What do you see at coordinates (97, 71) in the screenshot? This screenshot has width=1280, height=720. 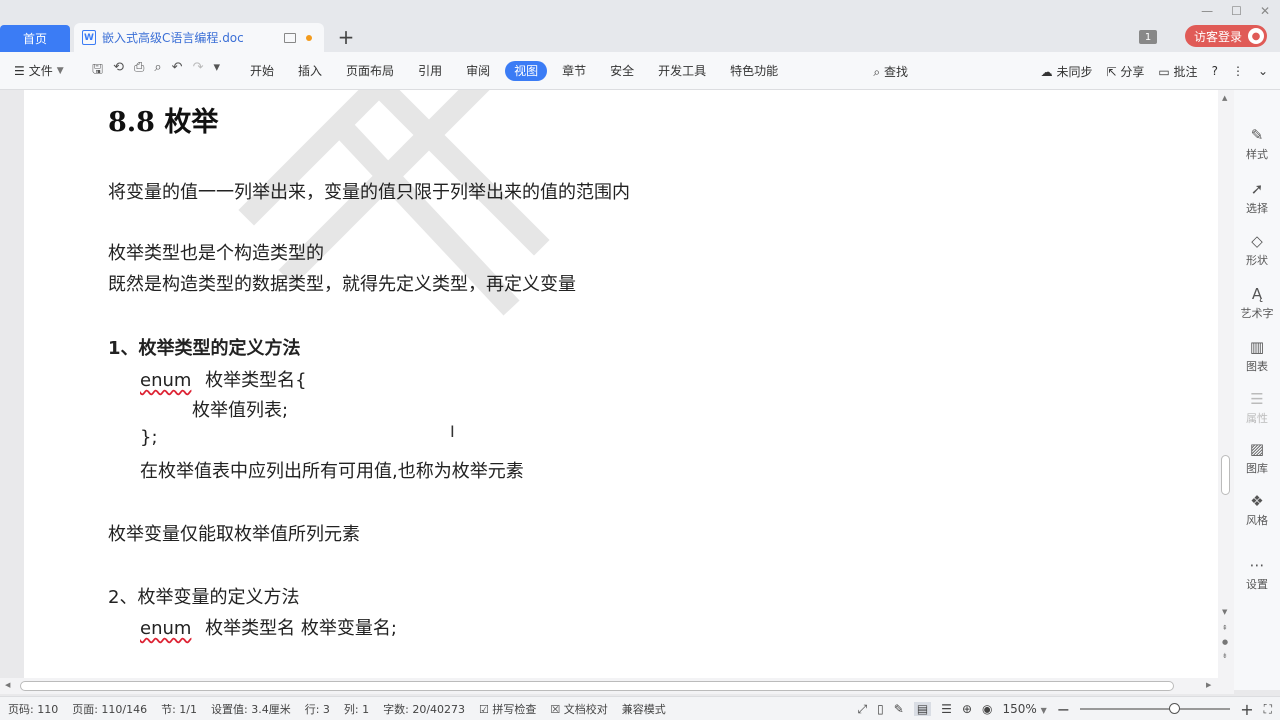 I see `save-icon: 🖫` at bounding box center [97, 71].